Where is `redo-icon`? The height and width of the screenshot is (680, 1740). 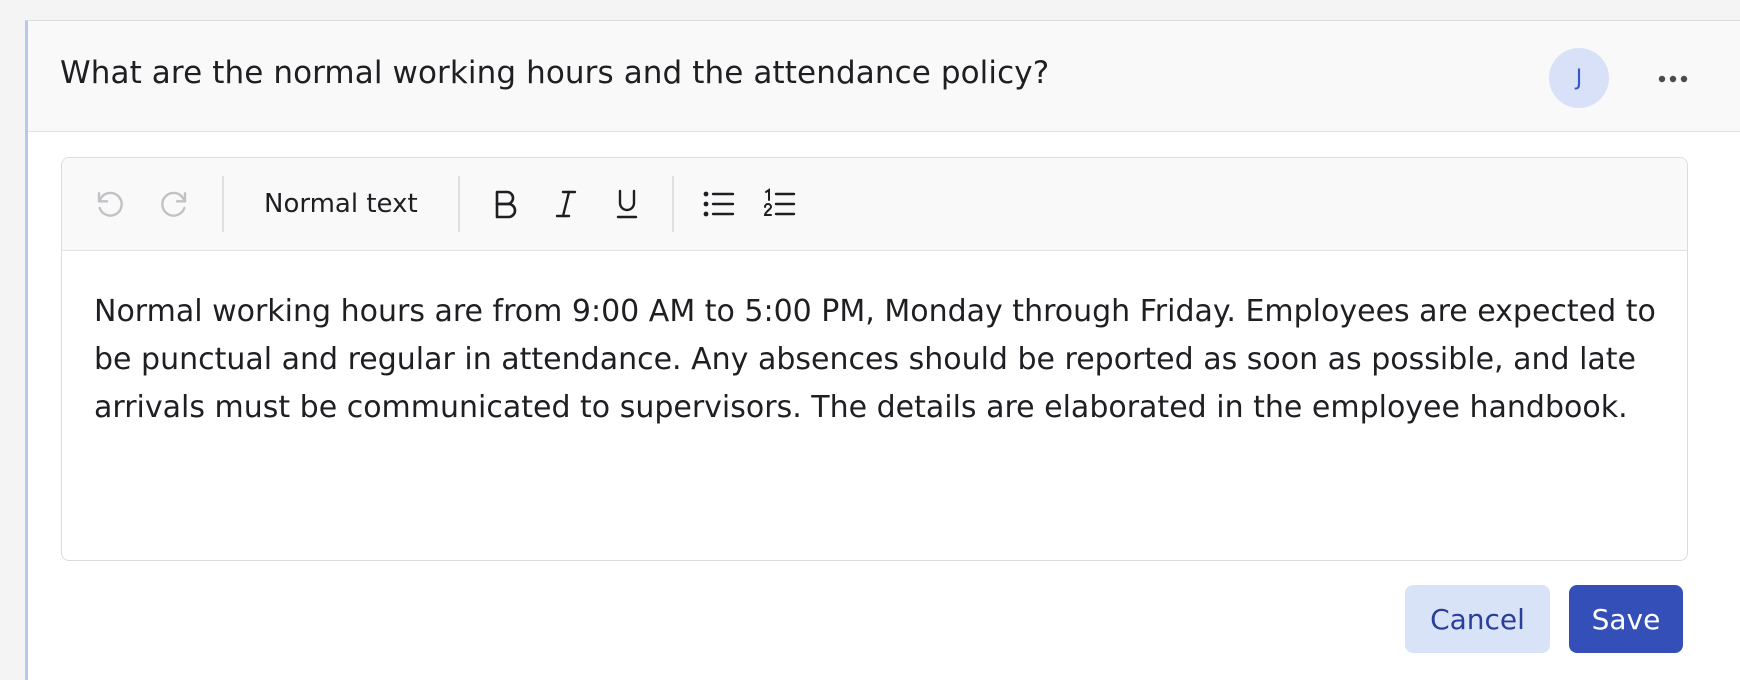
redo-icon is located at coordinates (174, 204).